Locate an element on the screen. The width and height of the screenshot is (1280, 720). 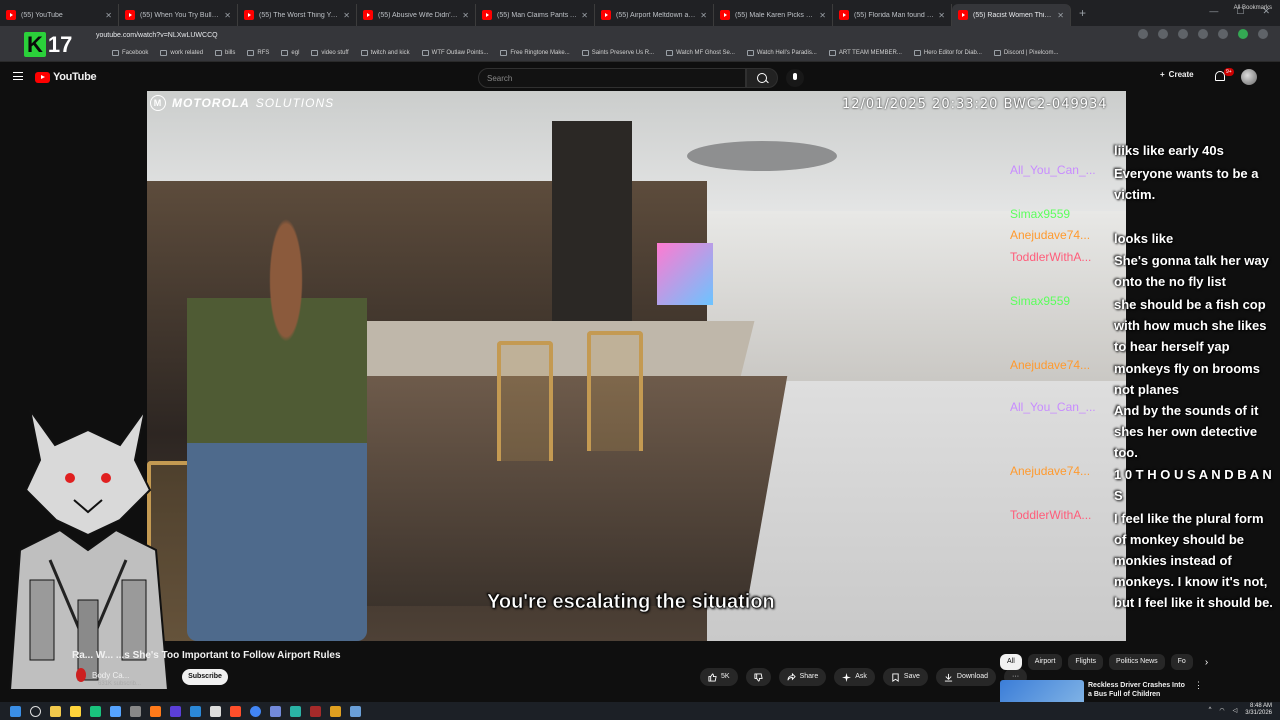
bookmark-item: Facebook is located at coordinates (130, 52).